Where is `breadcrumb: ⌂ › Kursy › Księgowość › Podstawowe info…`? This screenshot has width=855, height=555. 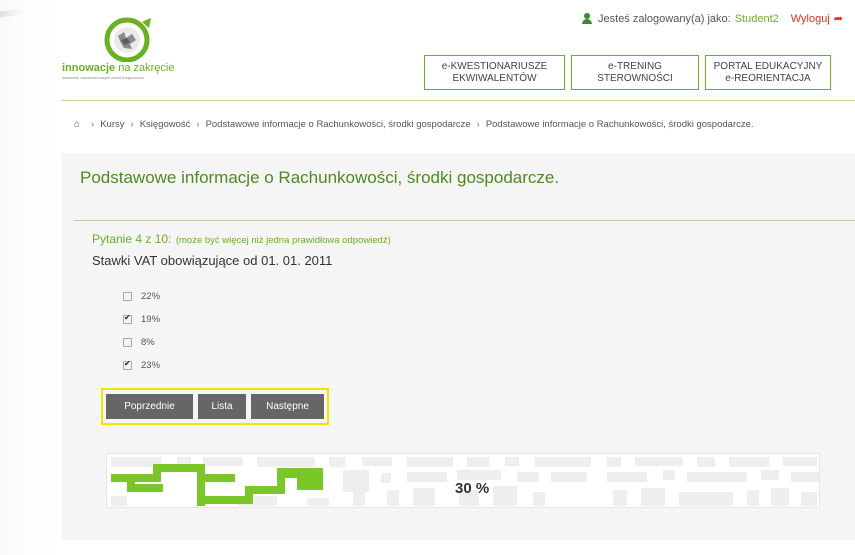 breadcrumb: ⌂ › Kursy › Księgowość › Podstawowe info… is located at coordinates (414, 124).